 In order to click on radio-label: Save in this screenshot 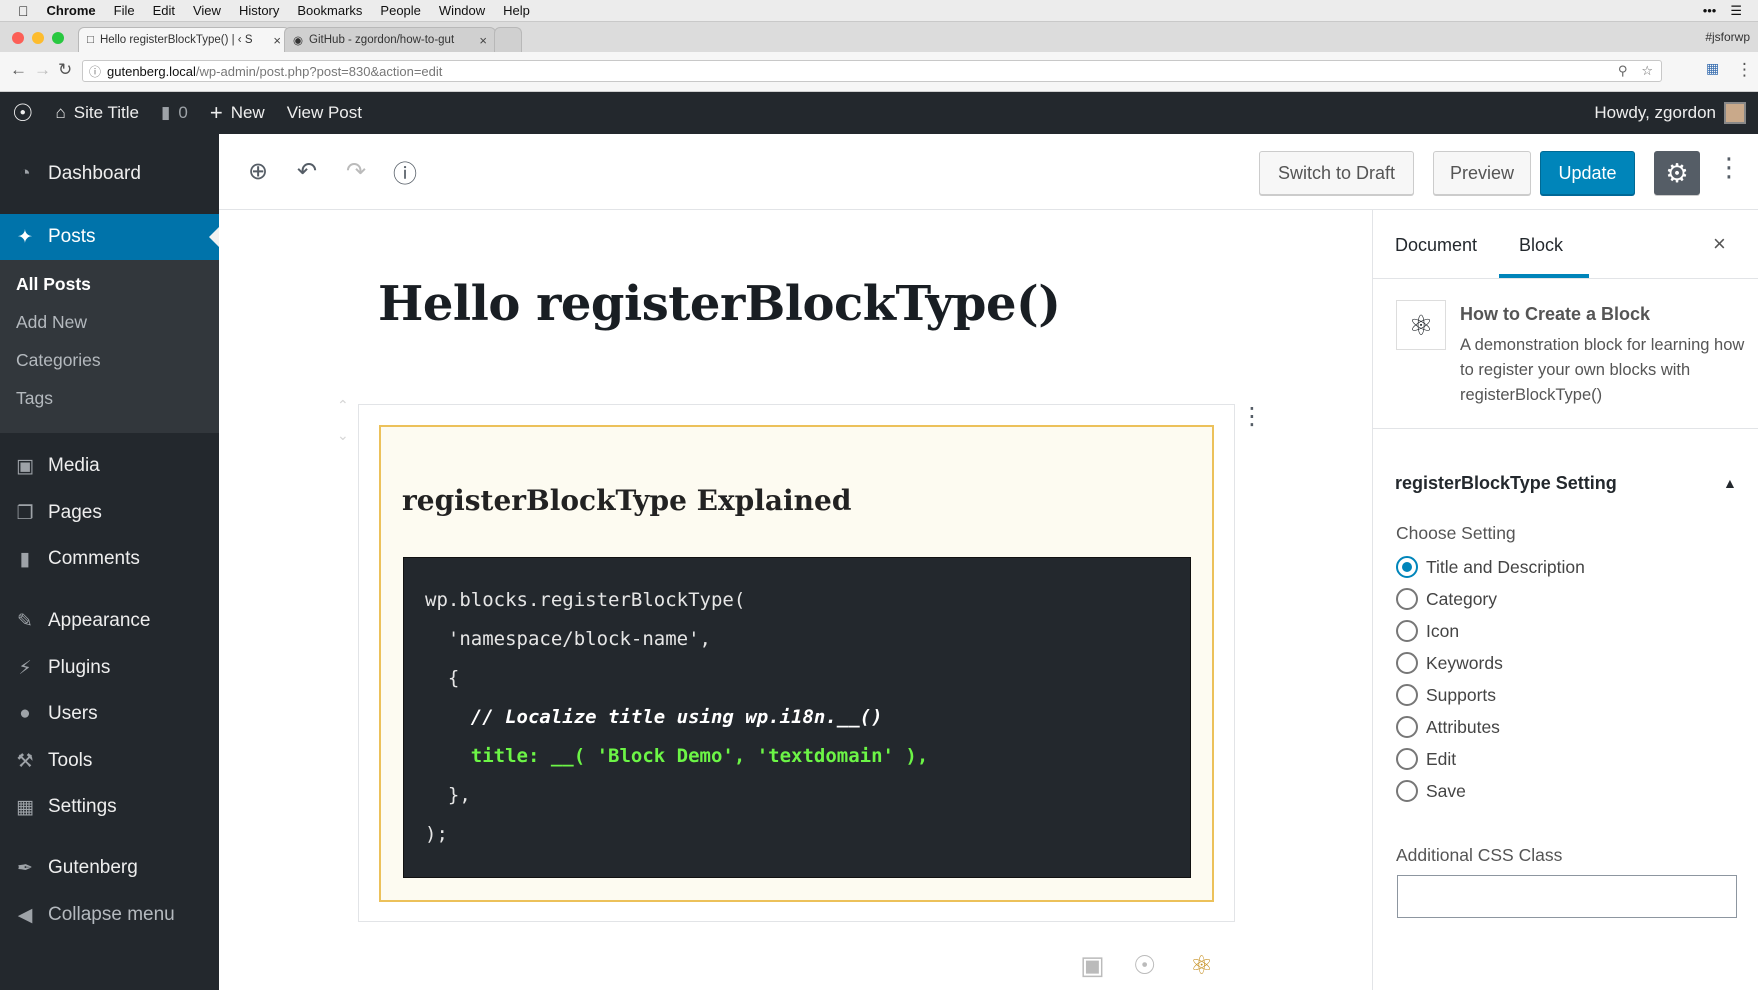, I will do `click(1446, 791)`.